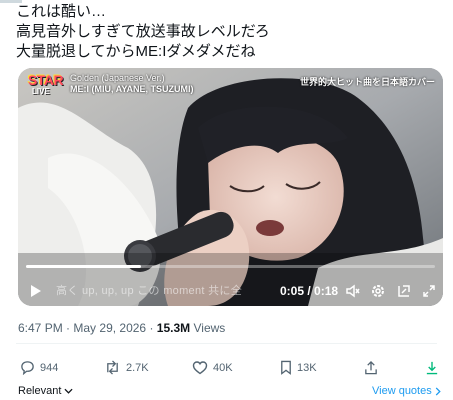 The width and height of the screenshot is (453, 400). Describe the element at coordinates (40, 328) in the screenshot. I see `tweet-time: 6:47 PM` at that location.